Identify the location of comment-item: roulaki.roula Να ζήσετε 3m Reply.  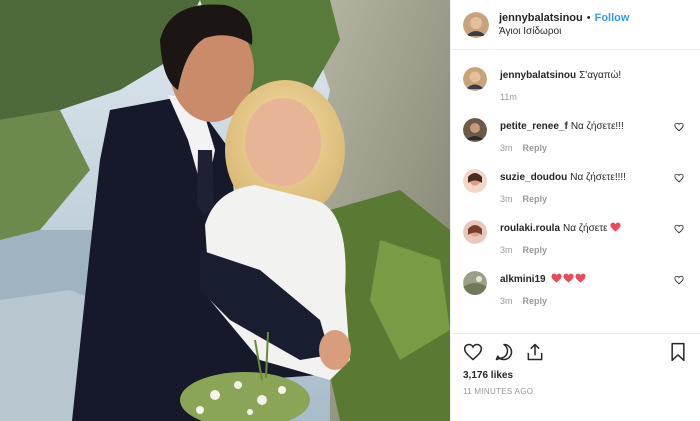
(575, 237).